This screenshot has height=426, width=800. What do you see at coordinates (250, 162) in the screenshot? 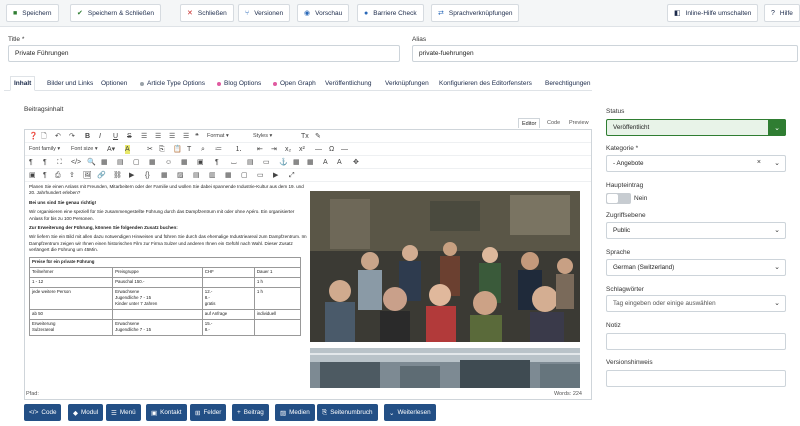
I see `word-count-icon: ▤` at bounding box center [250, 162].